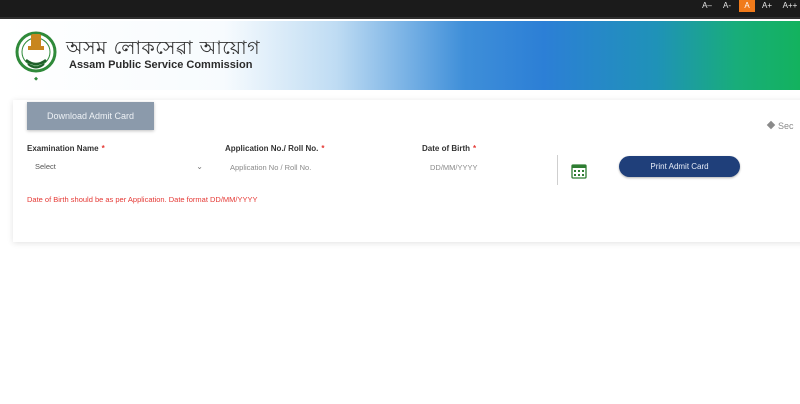 The width and height of the screenshot is (800, 404). I want to click on exam-selected-value: Select, so click(45, 166).